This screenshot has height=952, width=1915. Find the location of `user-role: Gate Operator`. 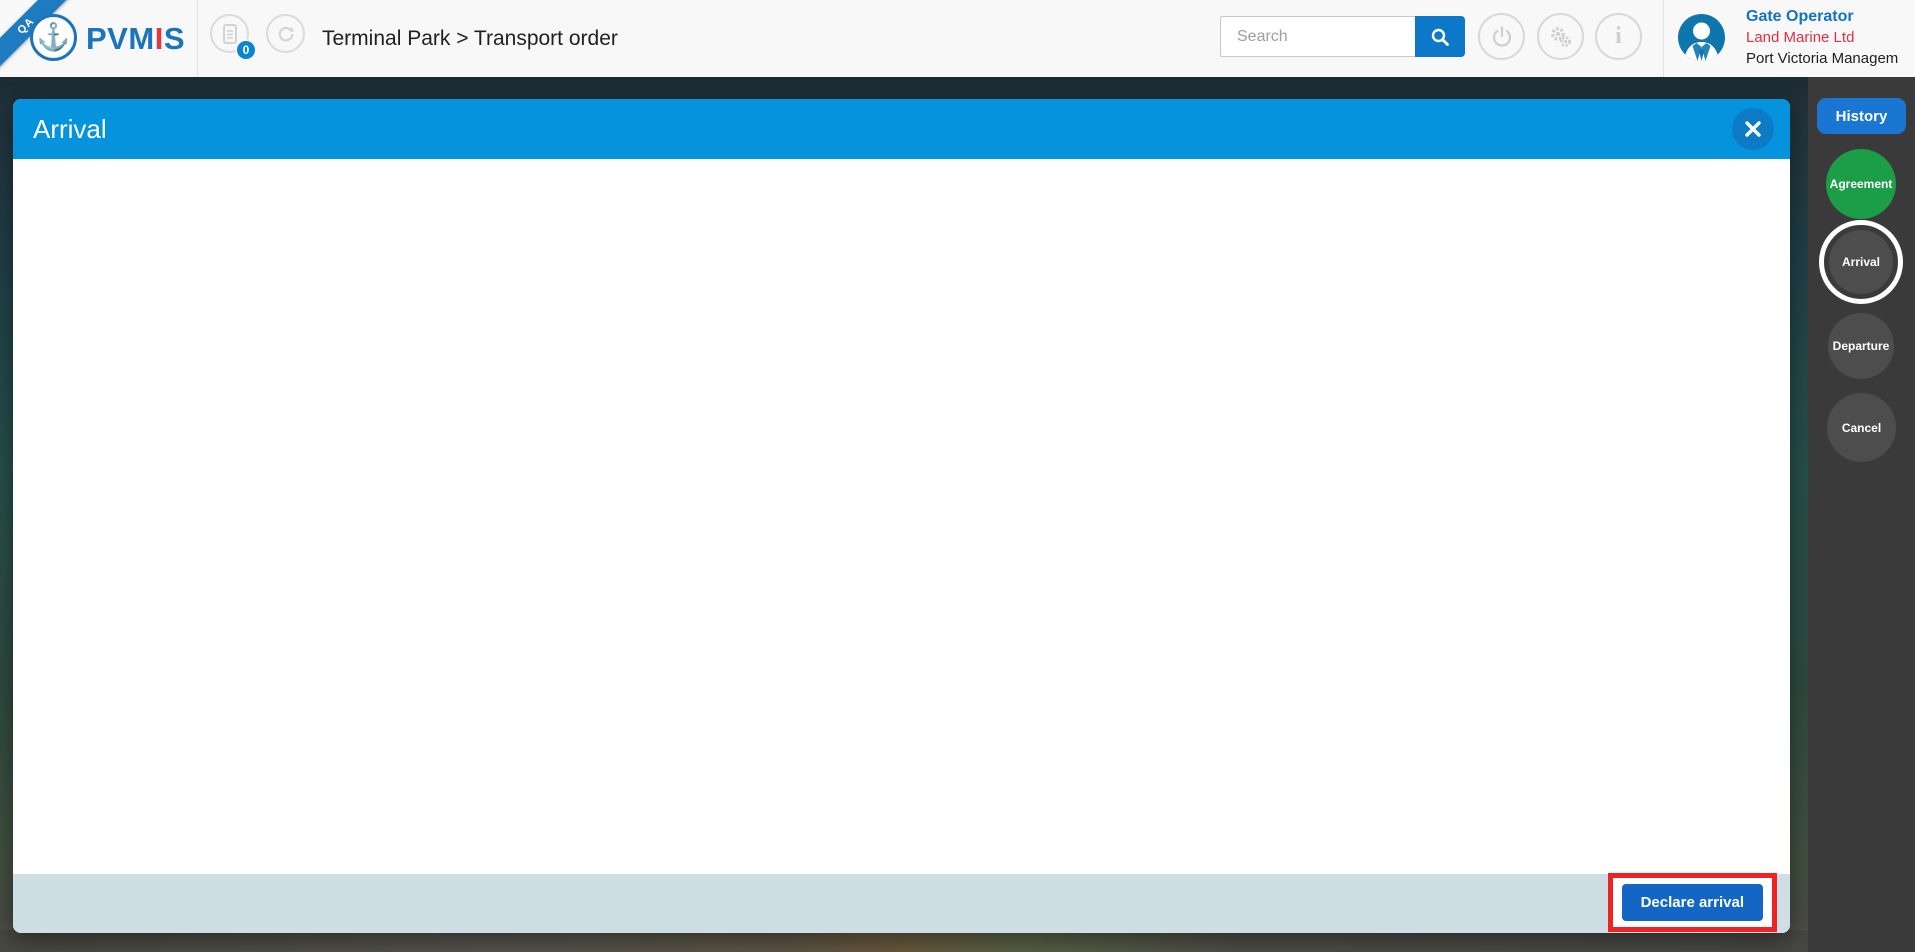

user-role: Gate Operator is located at coordinates (1800, 16).